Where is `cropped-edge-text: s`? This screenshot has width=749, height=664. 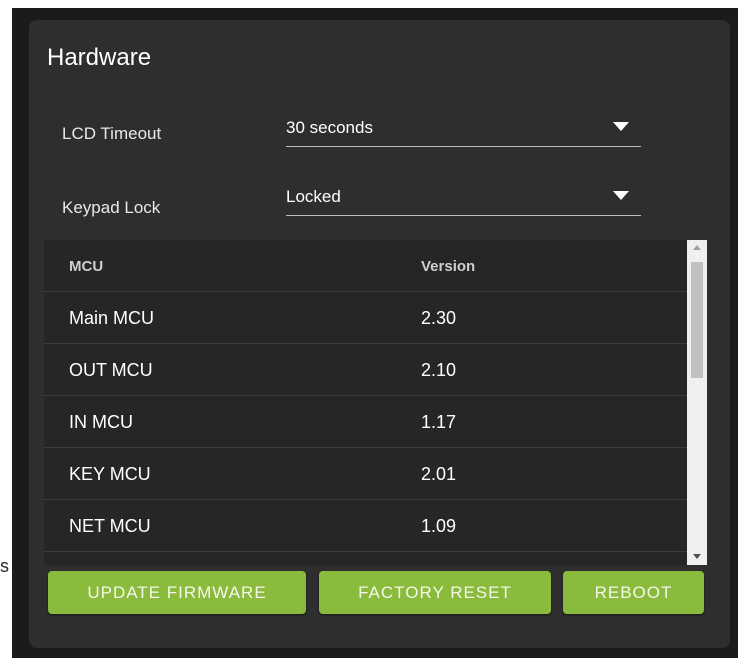
cropped-edge-text: s is located at coordinates (4, 566).